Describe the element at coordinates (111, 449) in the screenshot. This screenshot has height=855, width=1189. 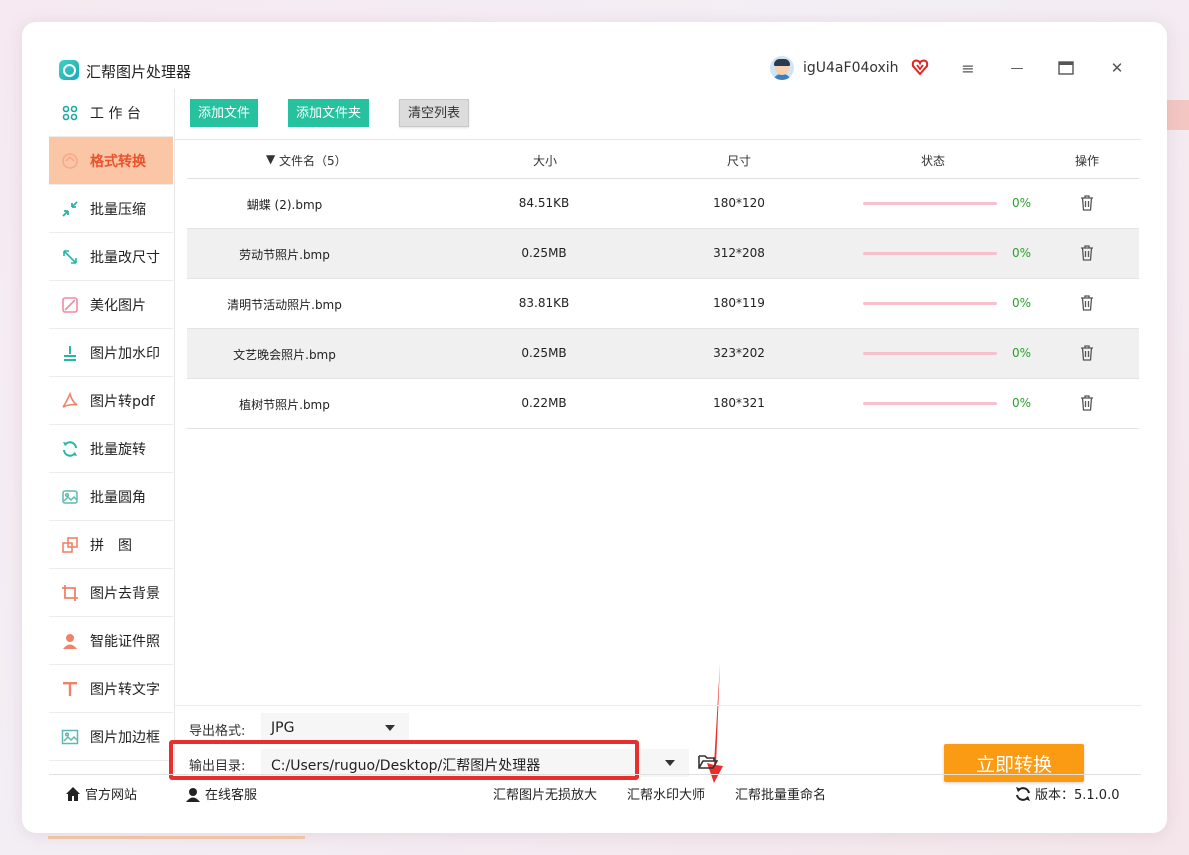
I see `sidebar-item-rotate: 批量旋转` at that location.